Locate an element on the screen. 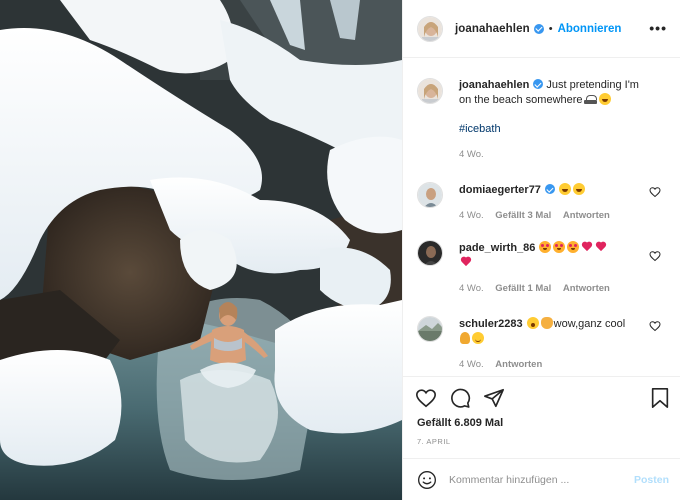  post-actions: Gefällt 6.809 Mal 7. APRIL is located at coordinates (541, 417).